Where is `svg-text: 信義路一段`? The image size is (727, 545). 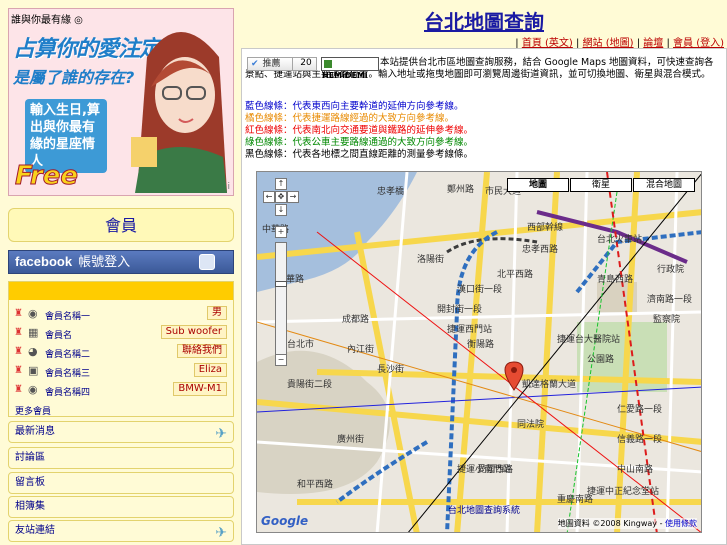
svg-text: 信義路一段 is located at coordinates (639, 439).